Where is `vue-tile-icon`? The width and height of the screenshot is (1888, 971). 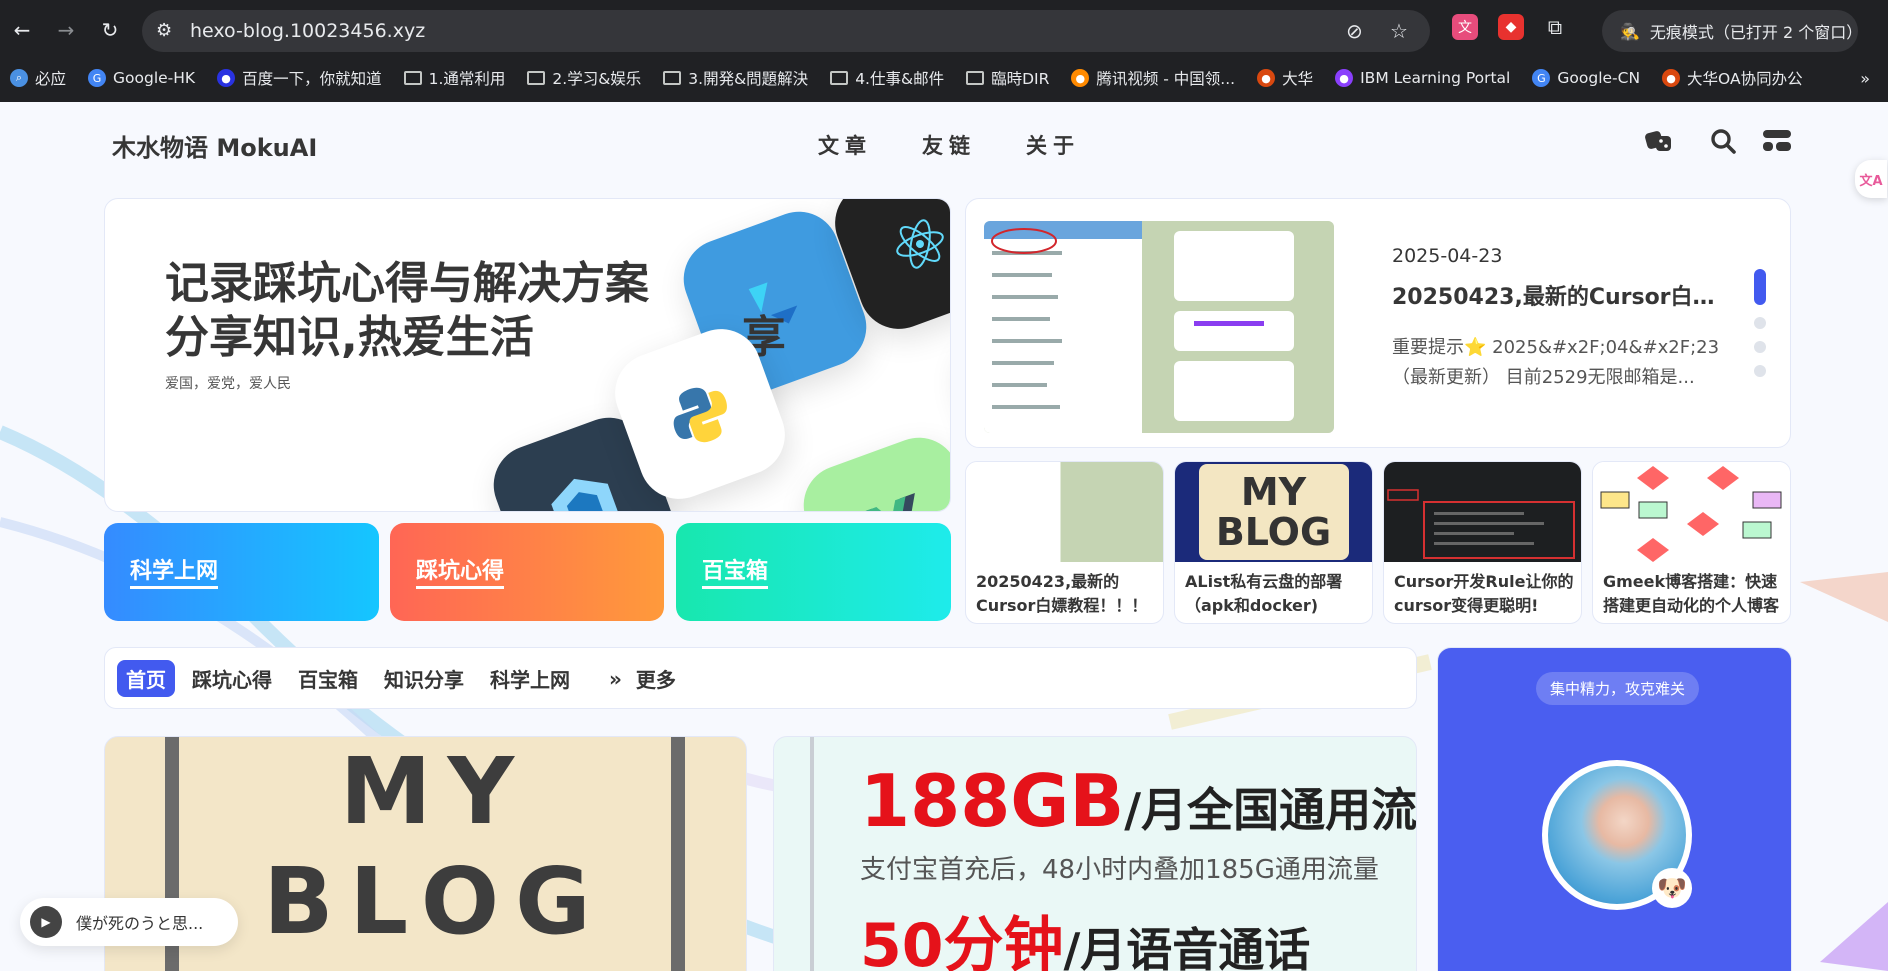 vue-tile-icon is located at coordinates (871, 468).